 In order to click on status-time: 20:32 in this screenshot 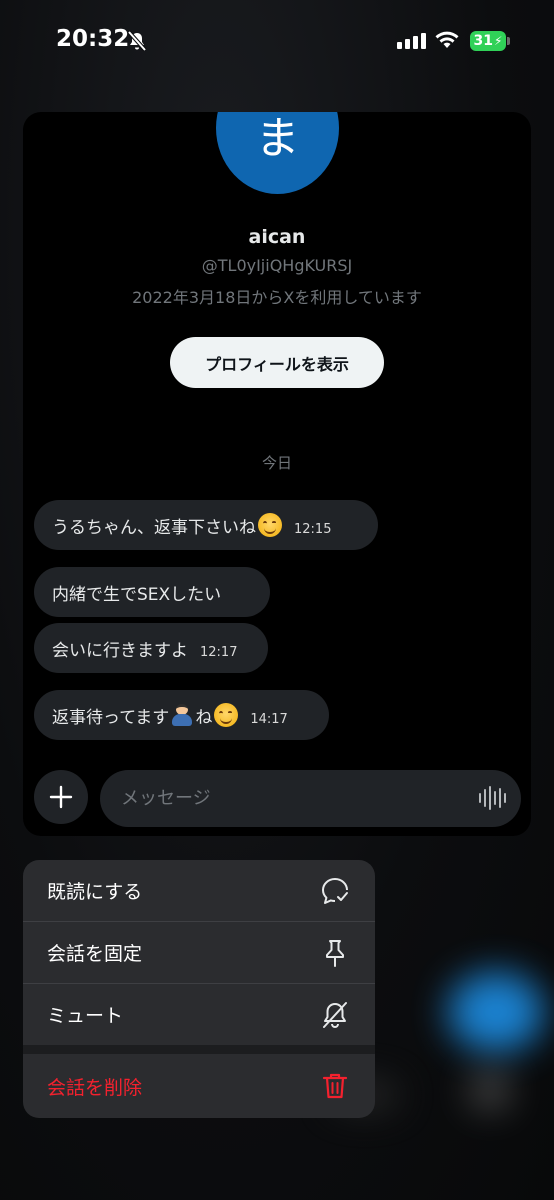, I will do `click(93, 39)`.